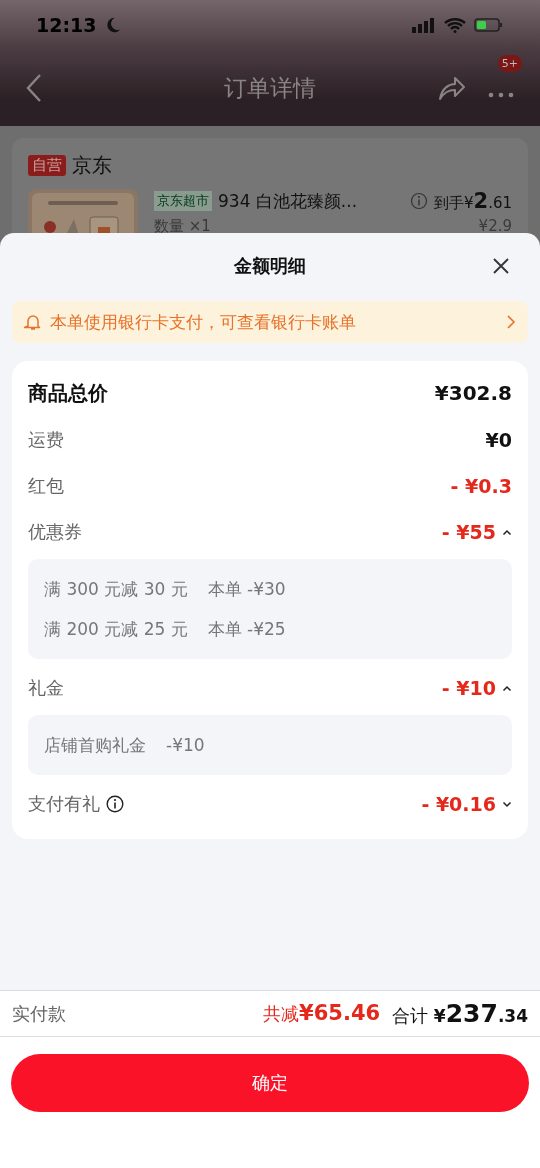  Describe the element at coordinates (481, 486) in the screenshot. I see `row-amount: - ¥0.3` at that location.